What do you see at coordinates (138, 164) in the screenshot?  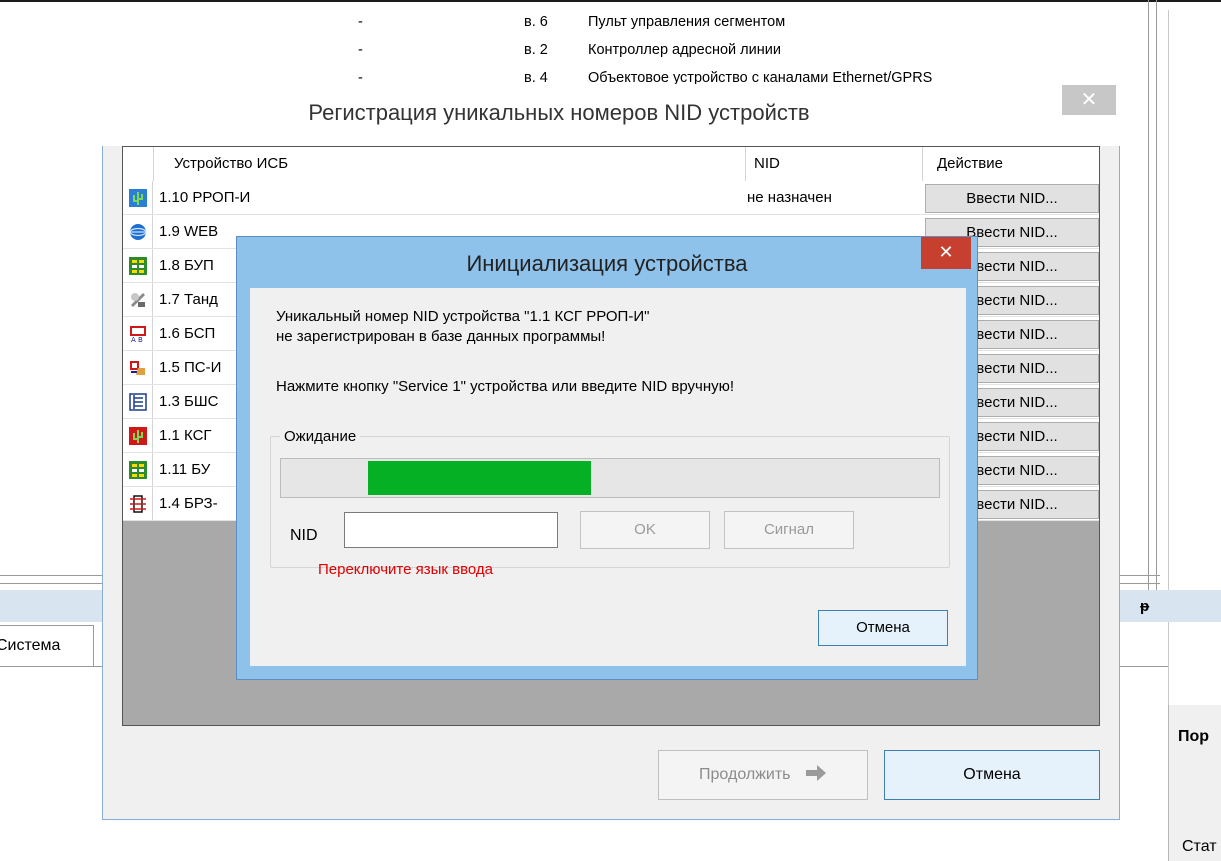 I see `header-icon-col` at bounding box center [138, 164].